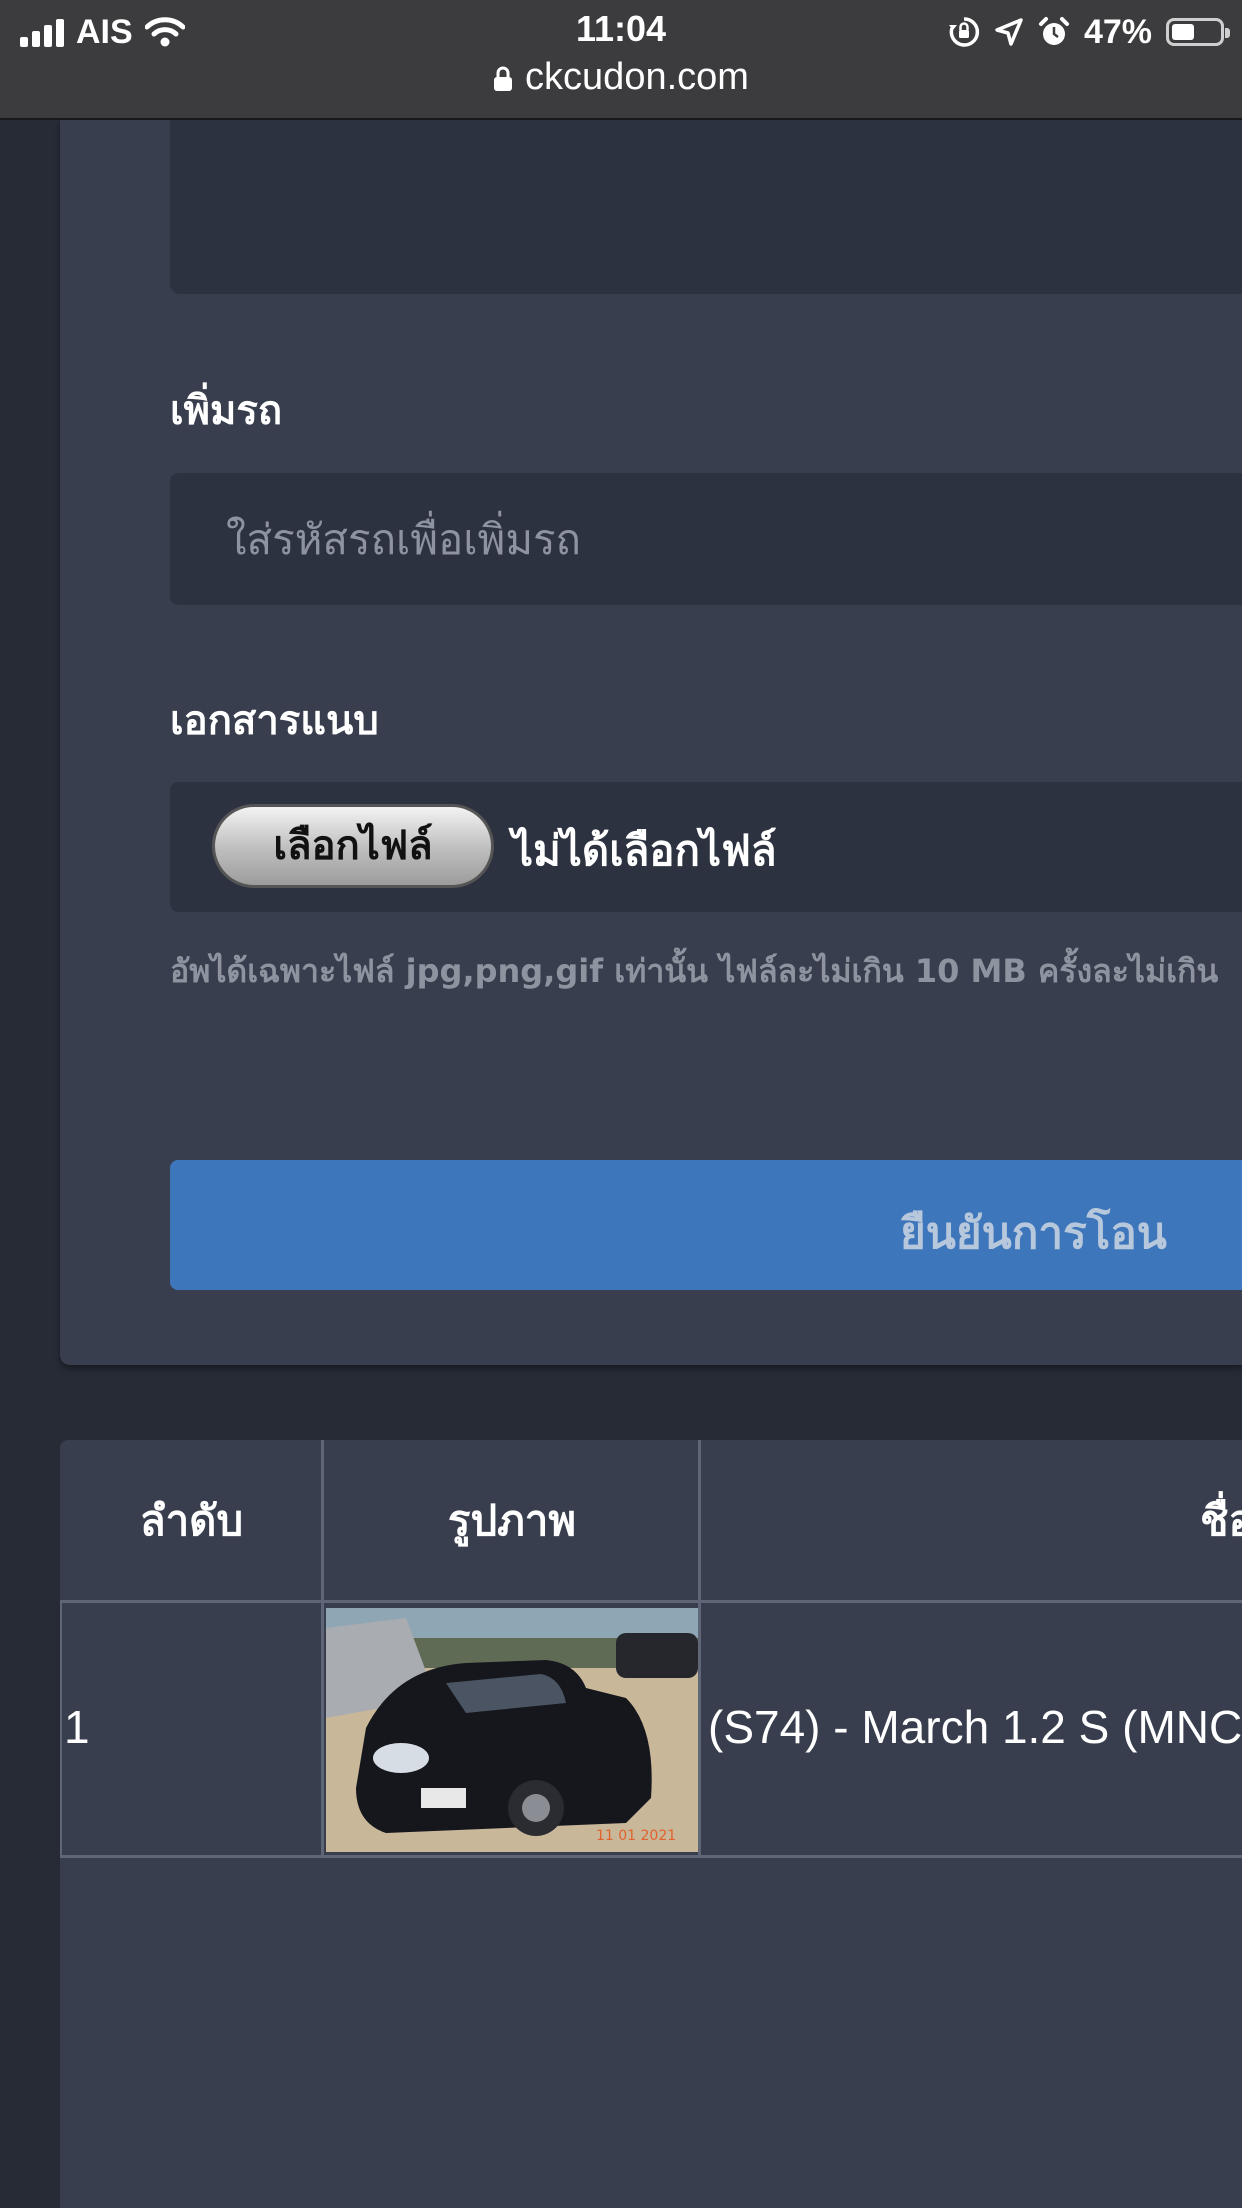  Describe the element at coordinates (512, 1730) in the screenshot. I see `car-thumbnail: 11 01 2021` at that location.